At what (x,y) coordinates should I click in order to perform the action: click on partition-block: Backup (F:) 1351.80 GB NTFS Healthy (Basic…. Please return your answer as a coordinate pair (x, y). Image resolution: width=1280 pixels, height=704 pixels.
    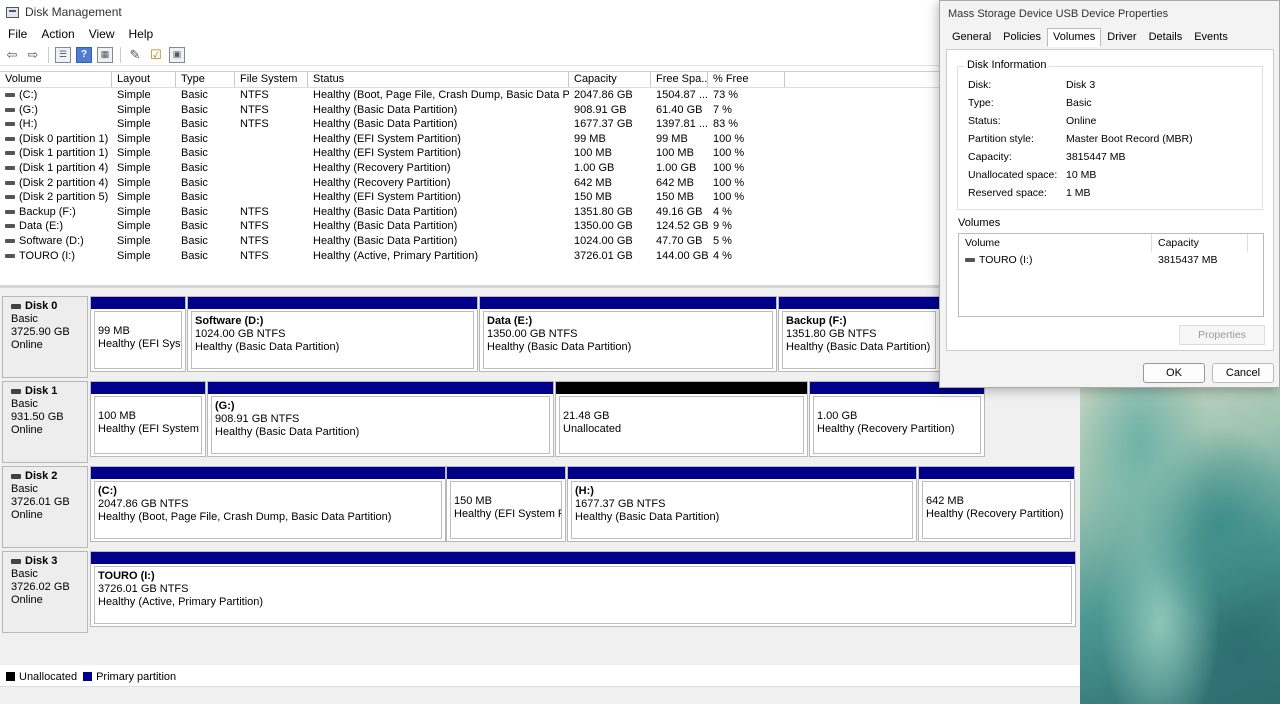
    Looking at the image, I should click on (859, 334).